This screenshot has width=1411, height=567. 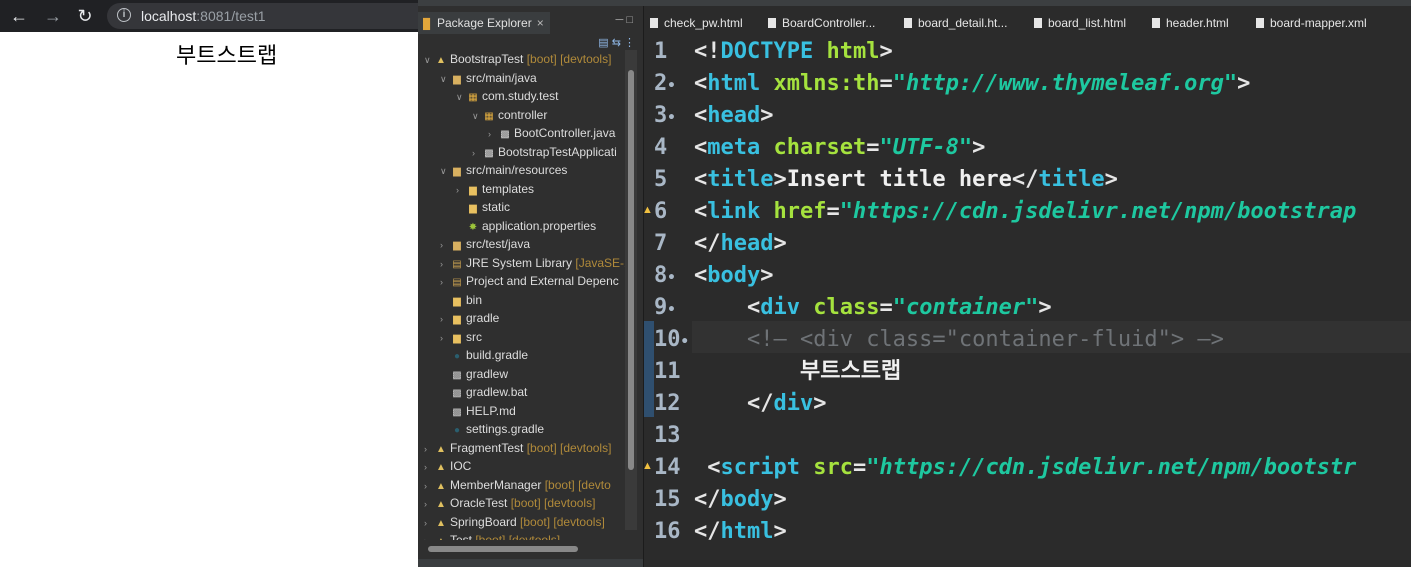 What do you see at coordinates (509, 503) in the screenshot?
I see `tree-item: › ▲ OracleTest [boot] [devtools]` at bounding box center [509, 503].